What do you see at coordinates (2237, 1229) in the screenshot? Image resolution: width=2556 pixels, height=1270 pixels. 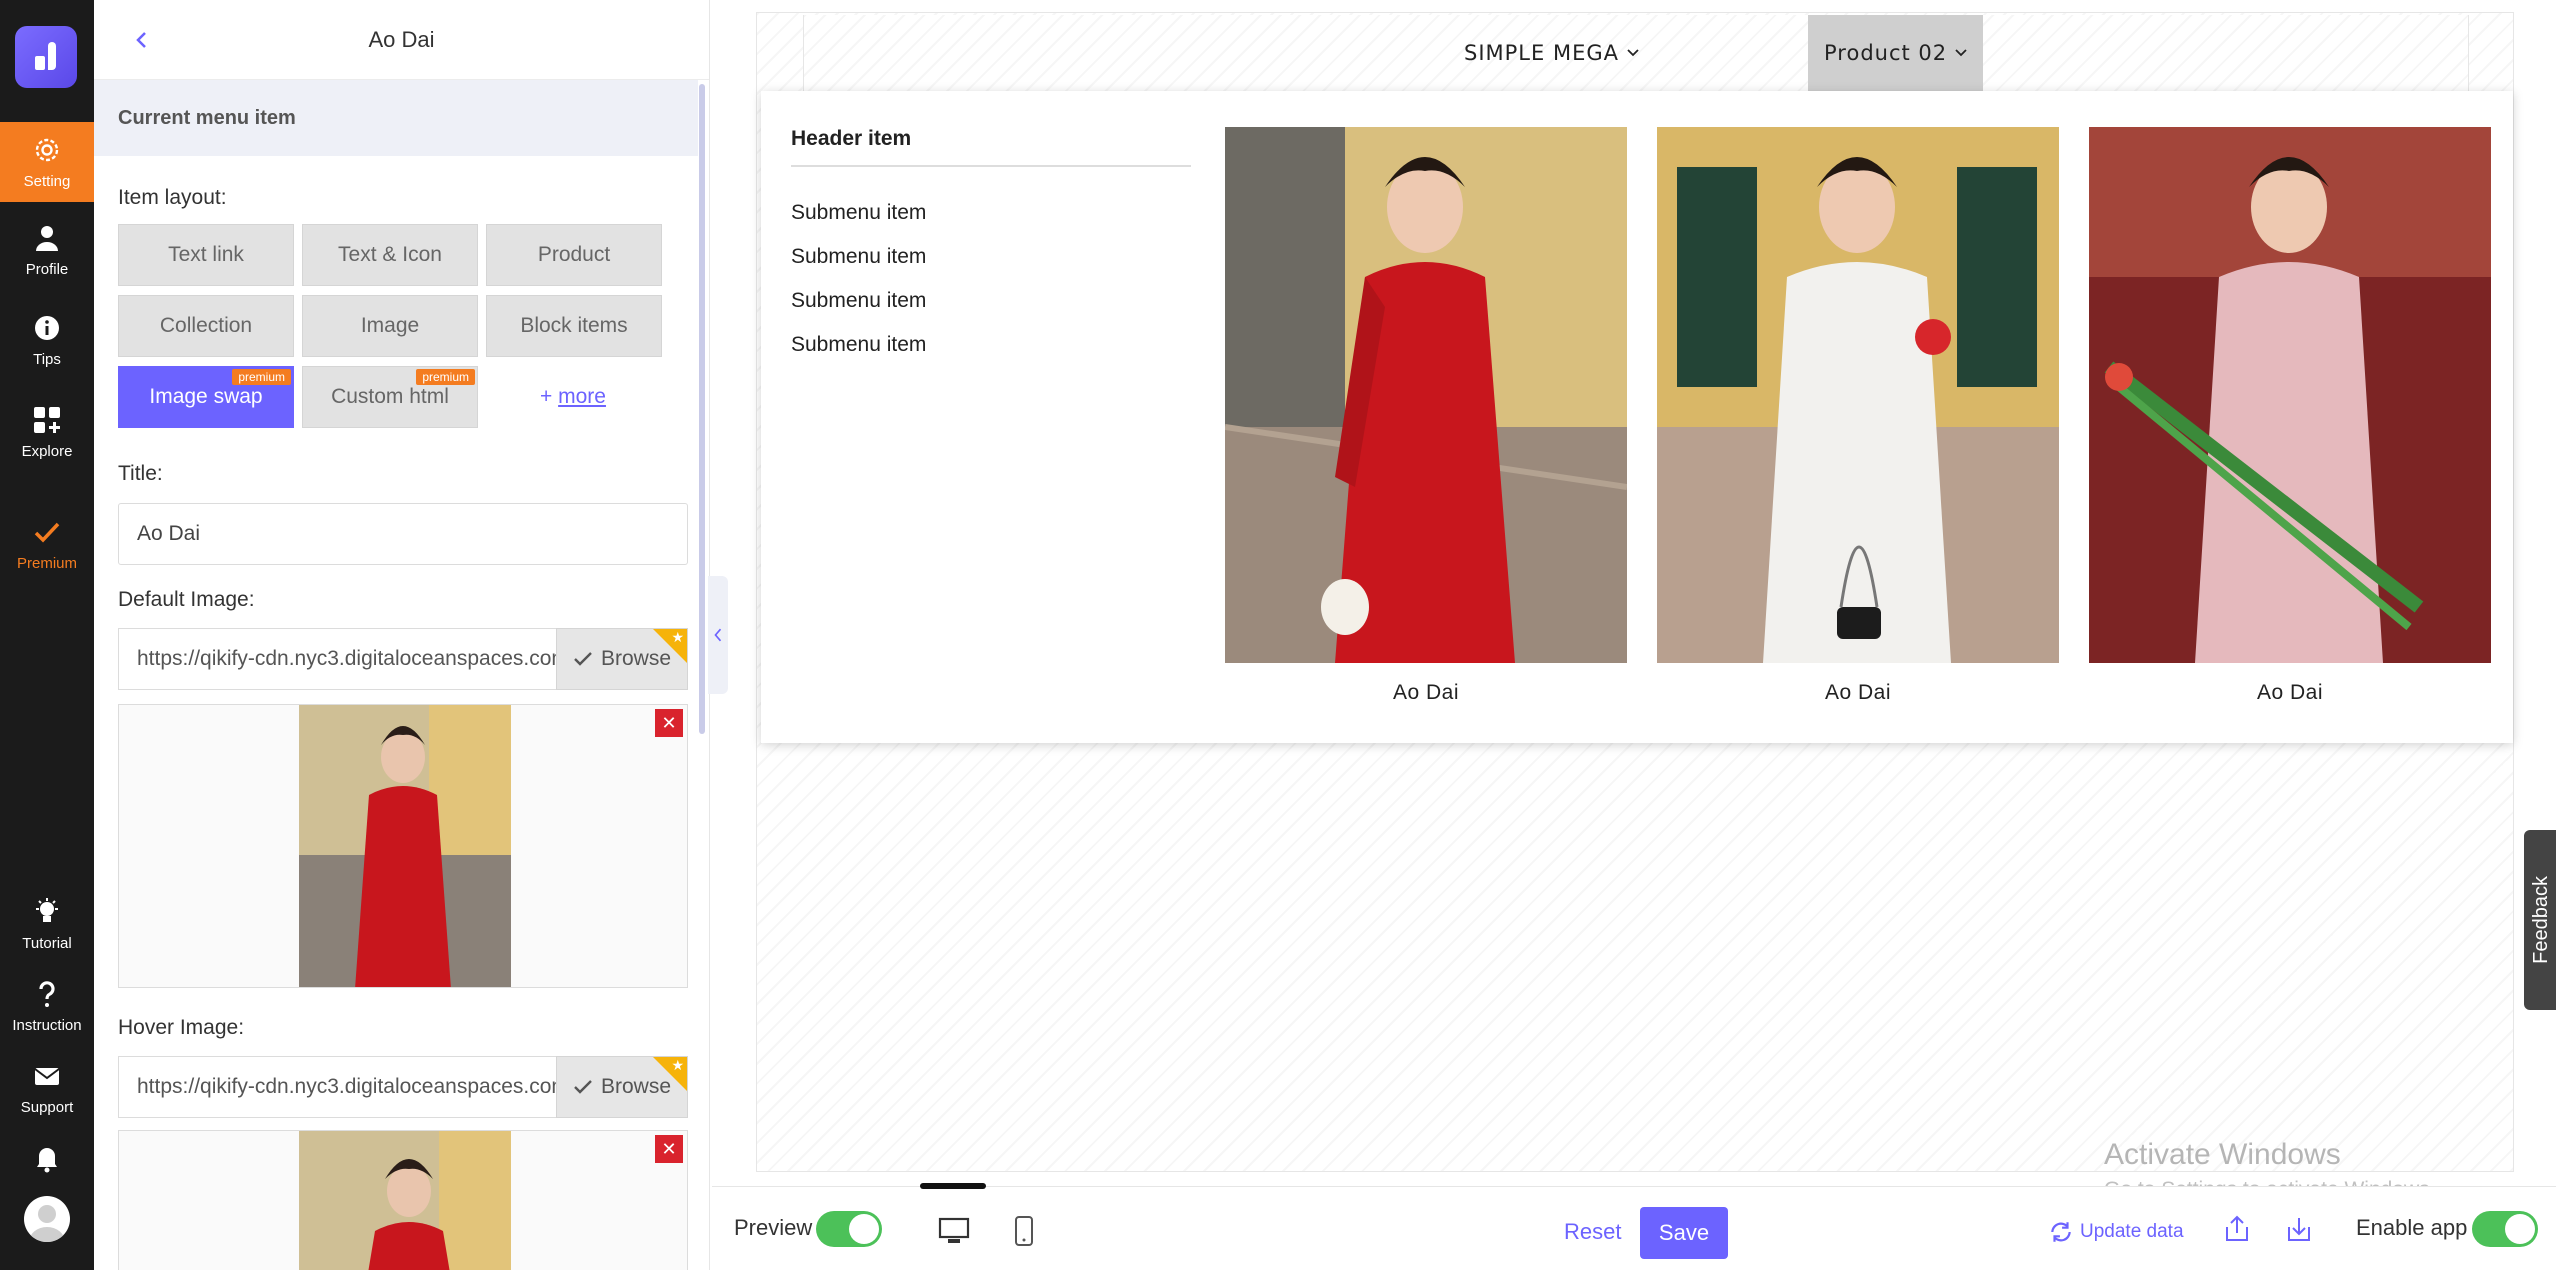 I see `export-icon` at bounding box center [2237, 1229].